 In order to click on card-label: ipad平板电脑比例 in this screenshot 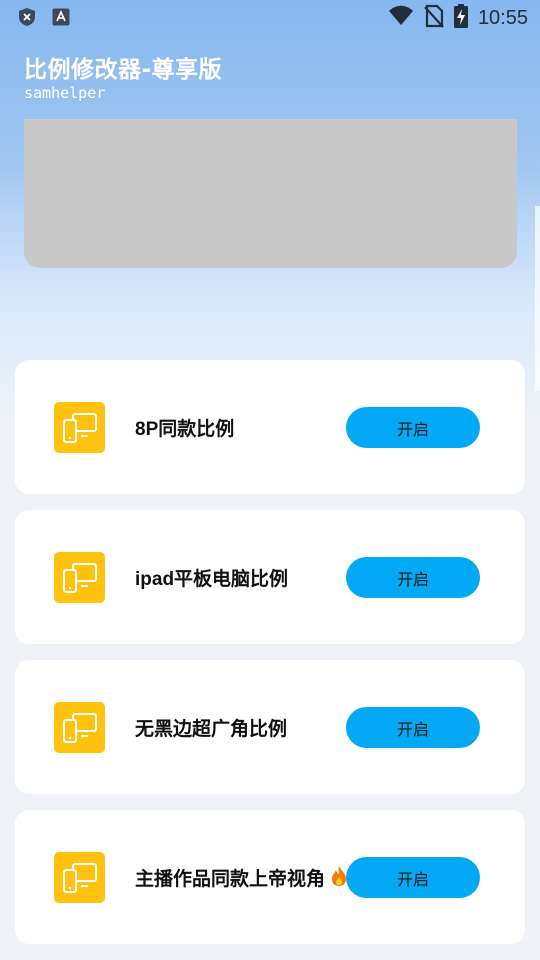, I will do `click(212, 579)`.